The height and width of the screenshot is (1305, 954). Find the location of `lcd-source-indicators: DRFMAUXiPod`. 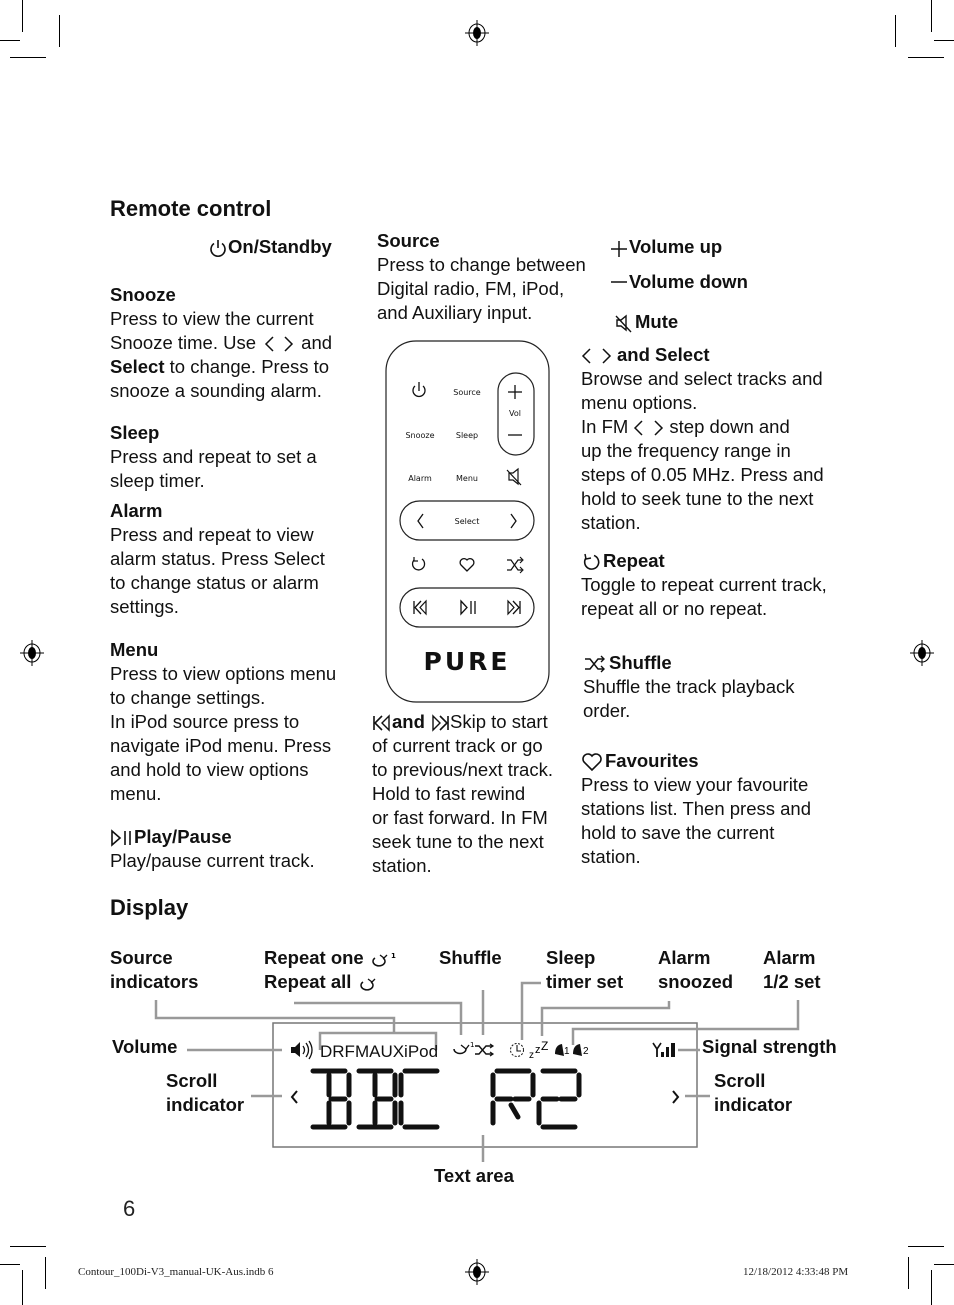

lcd-source-indicators: DRFMAUXiPod is located at coordinates (379, 1051).